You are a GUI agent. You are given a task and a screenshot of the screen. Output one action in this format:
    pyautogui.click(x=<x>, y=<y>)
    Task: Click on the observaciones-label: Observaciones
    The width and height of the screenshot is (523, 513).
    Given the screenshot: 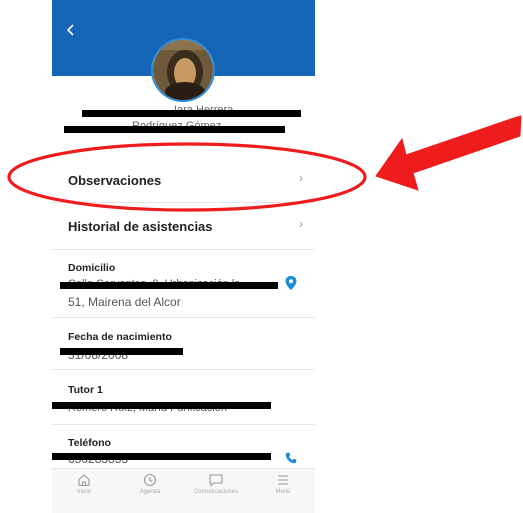 What is the action you would take?
    pyautogui.click(x=115, y=180)
    